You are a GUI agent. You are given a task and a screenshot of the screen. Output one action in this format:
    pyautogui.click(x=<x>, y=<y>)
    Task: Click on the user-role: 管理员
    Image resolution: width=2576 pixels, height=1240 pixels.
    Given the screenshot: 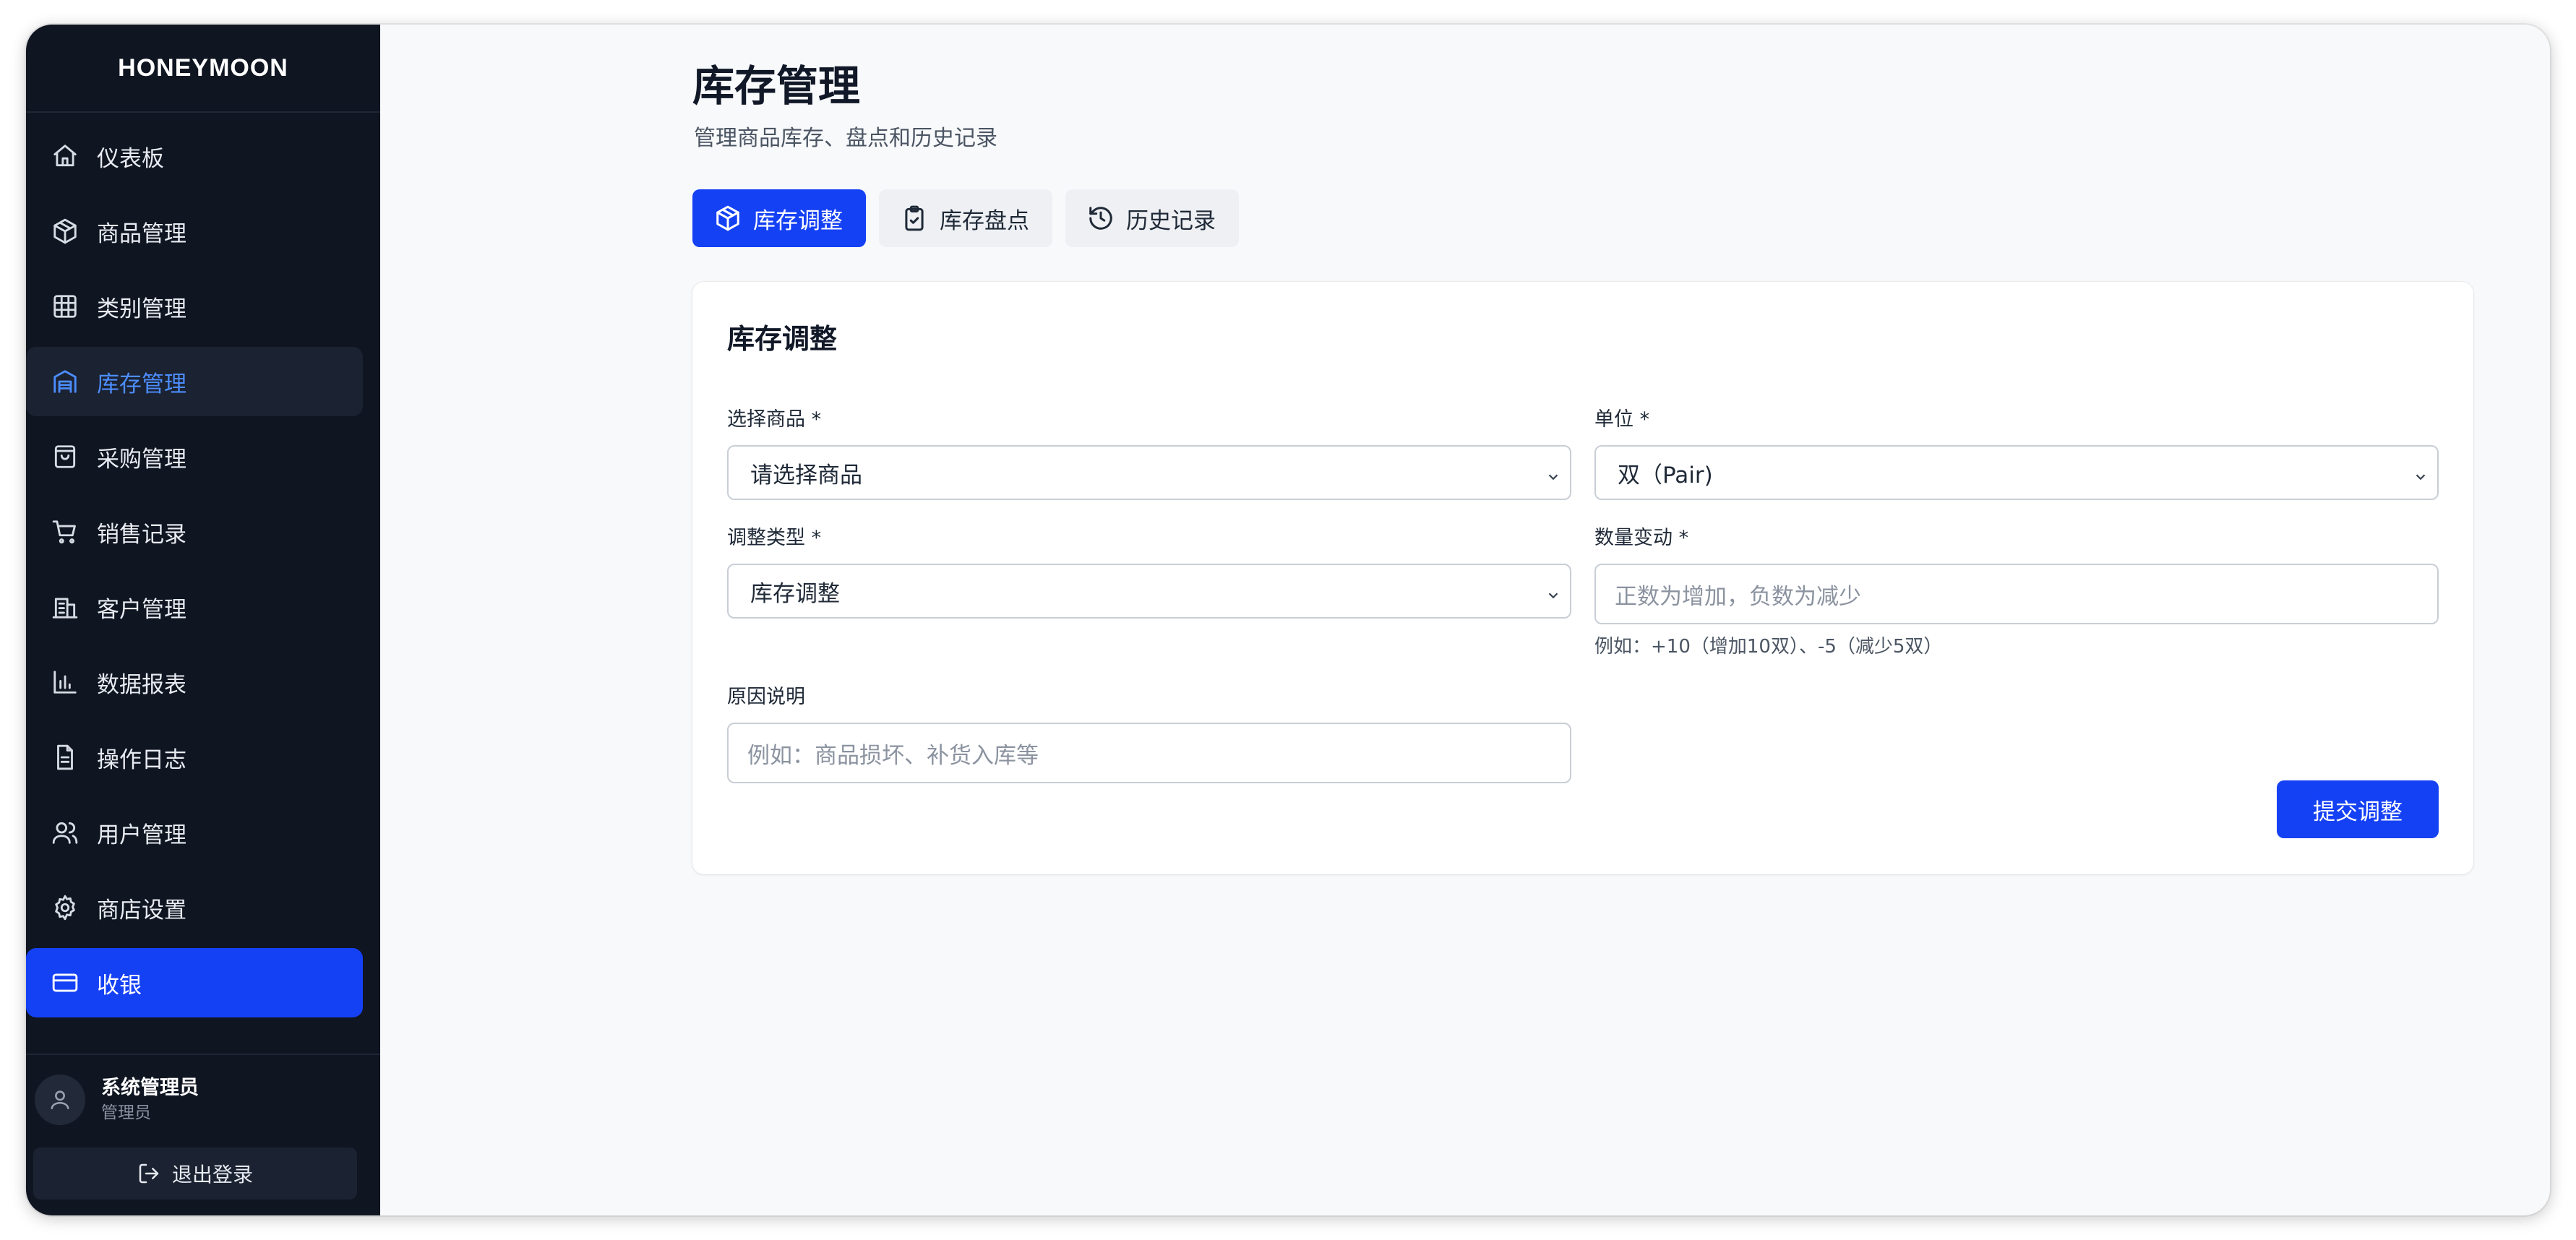 What is the action you would take?
    pyautogui.click(x=126, y=1112)
    